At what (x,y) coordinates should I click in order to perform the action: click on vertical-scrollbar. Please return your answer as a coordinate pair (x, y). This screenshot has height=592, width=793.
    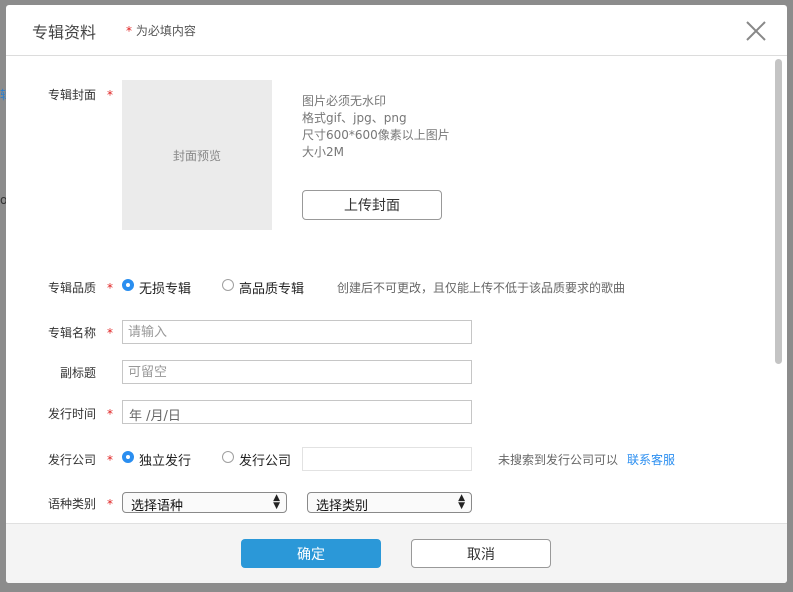
    Looking at the image, I should click on (779, 289).